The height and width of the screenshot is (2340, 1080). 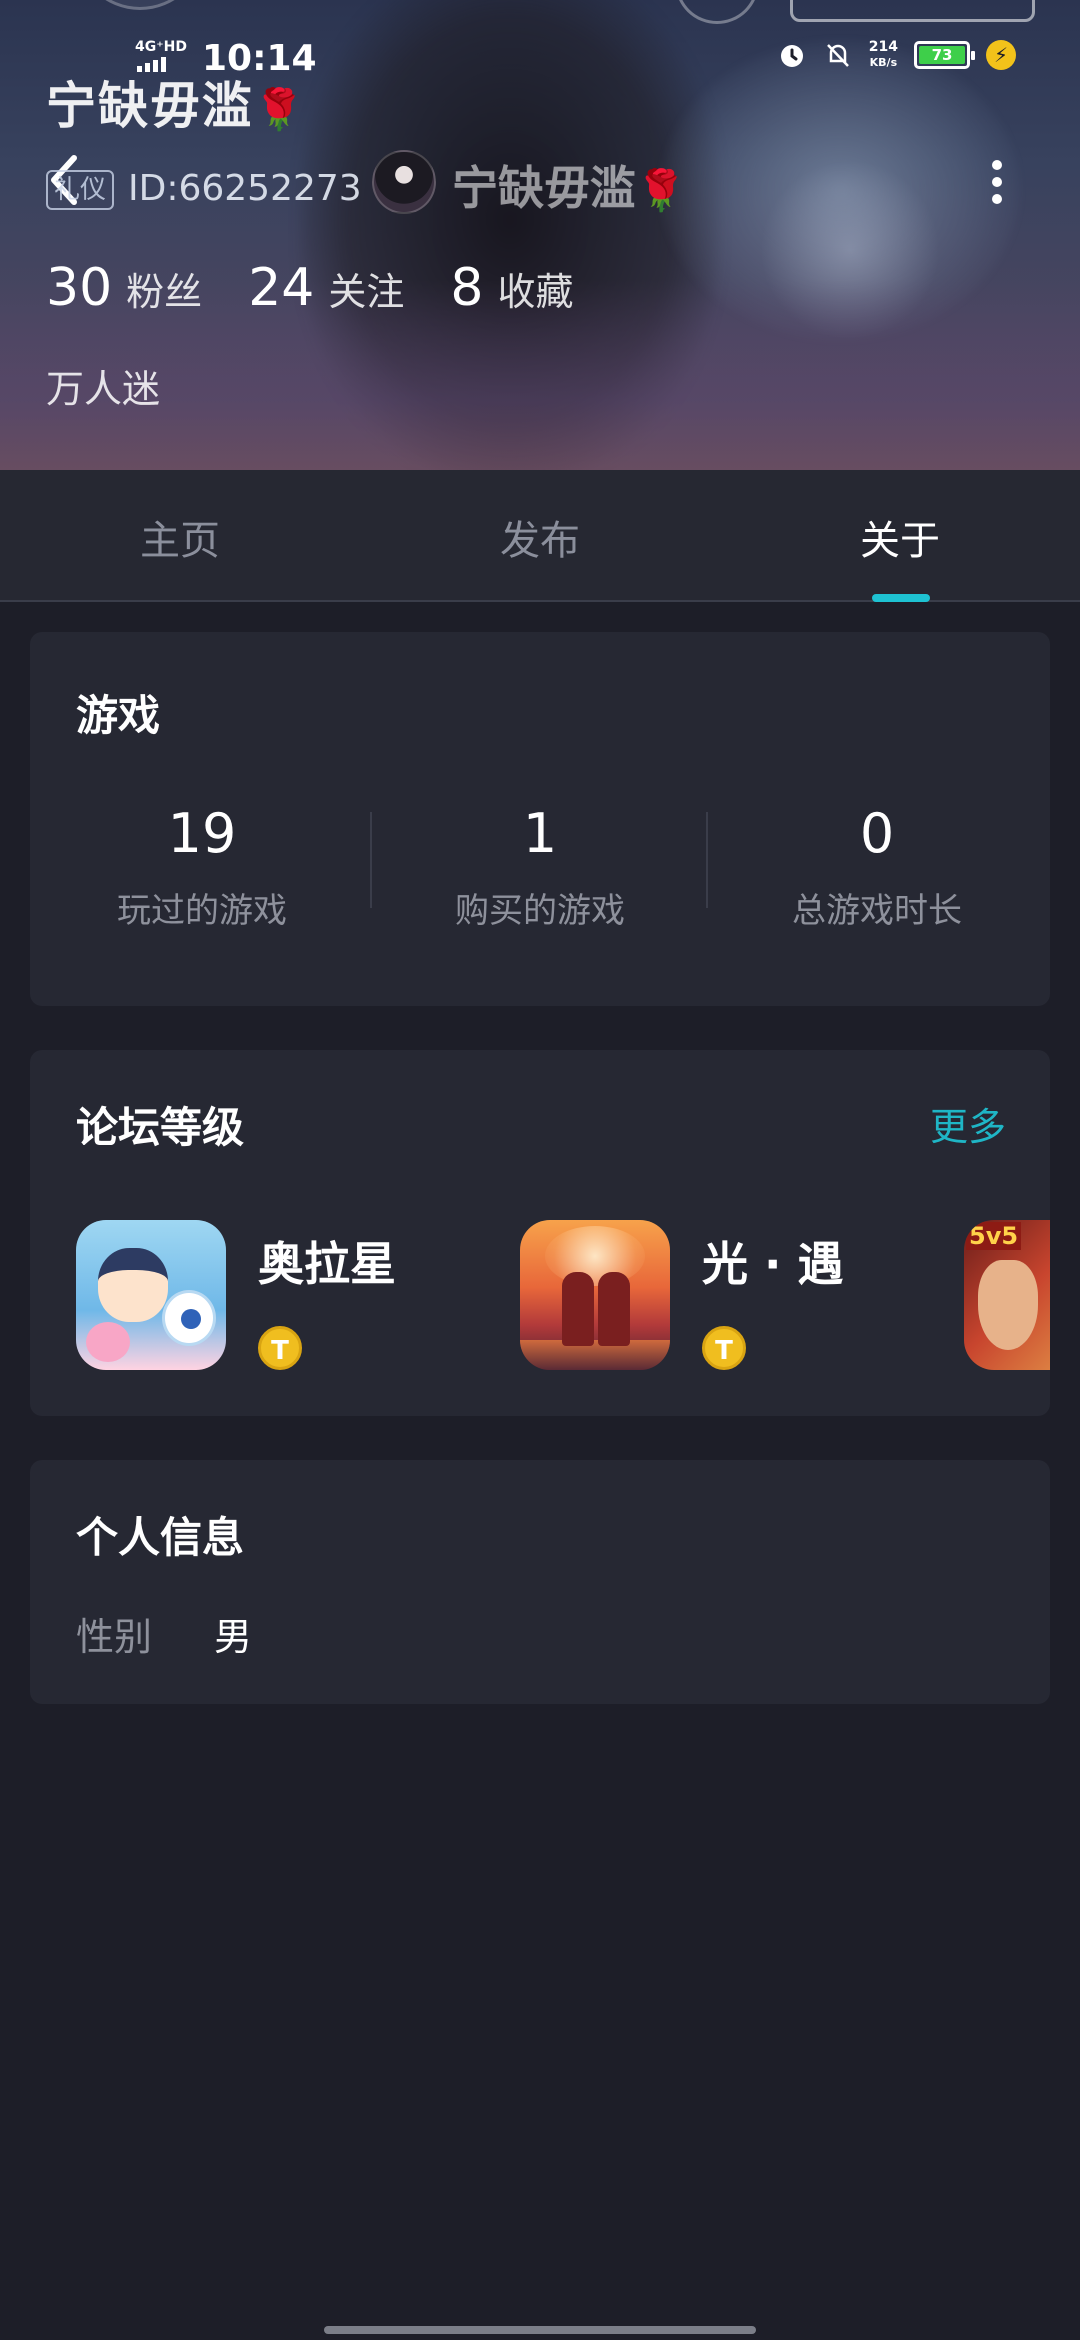 I want to click on active-tab-indicator, so click(x=901, y=598).